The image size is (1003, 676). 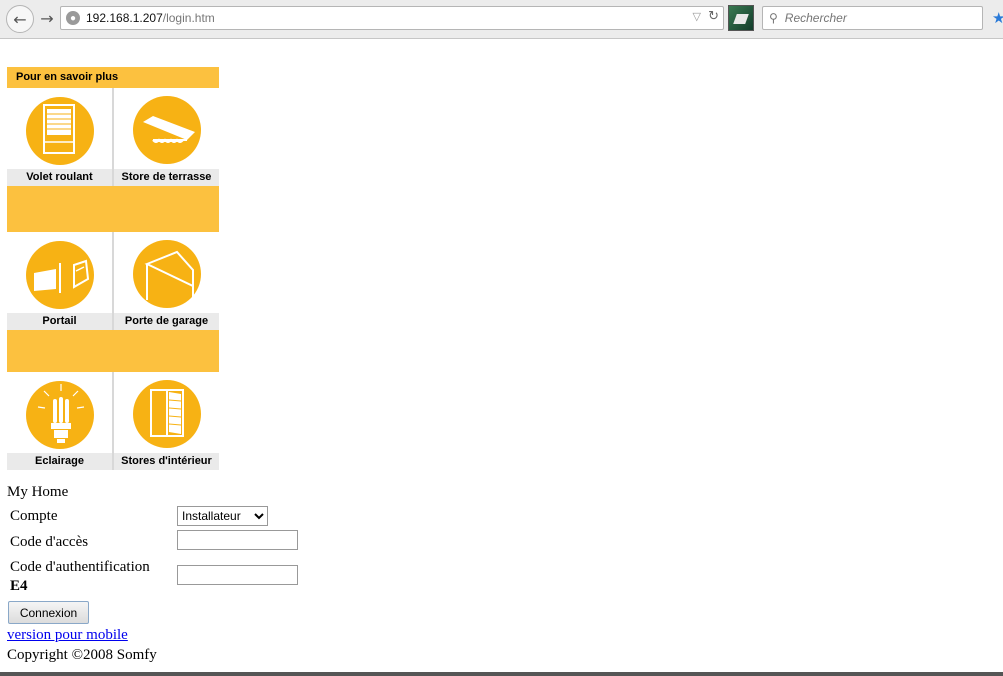 What do you see at coordinates (166, 177) in the screenshot?
I see `tile-caption: Store de terrasse` at bounding box center [166, 177].